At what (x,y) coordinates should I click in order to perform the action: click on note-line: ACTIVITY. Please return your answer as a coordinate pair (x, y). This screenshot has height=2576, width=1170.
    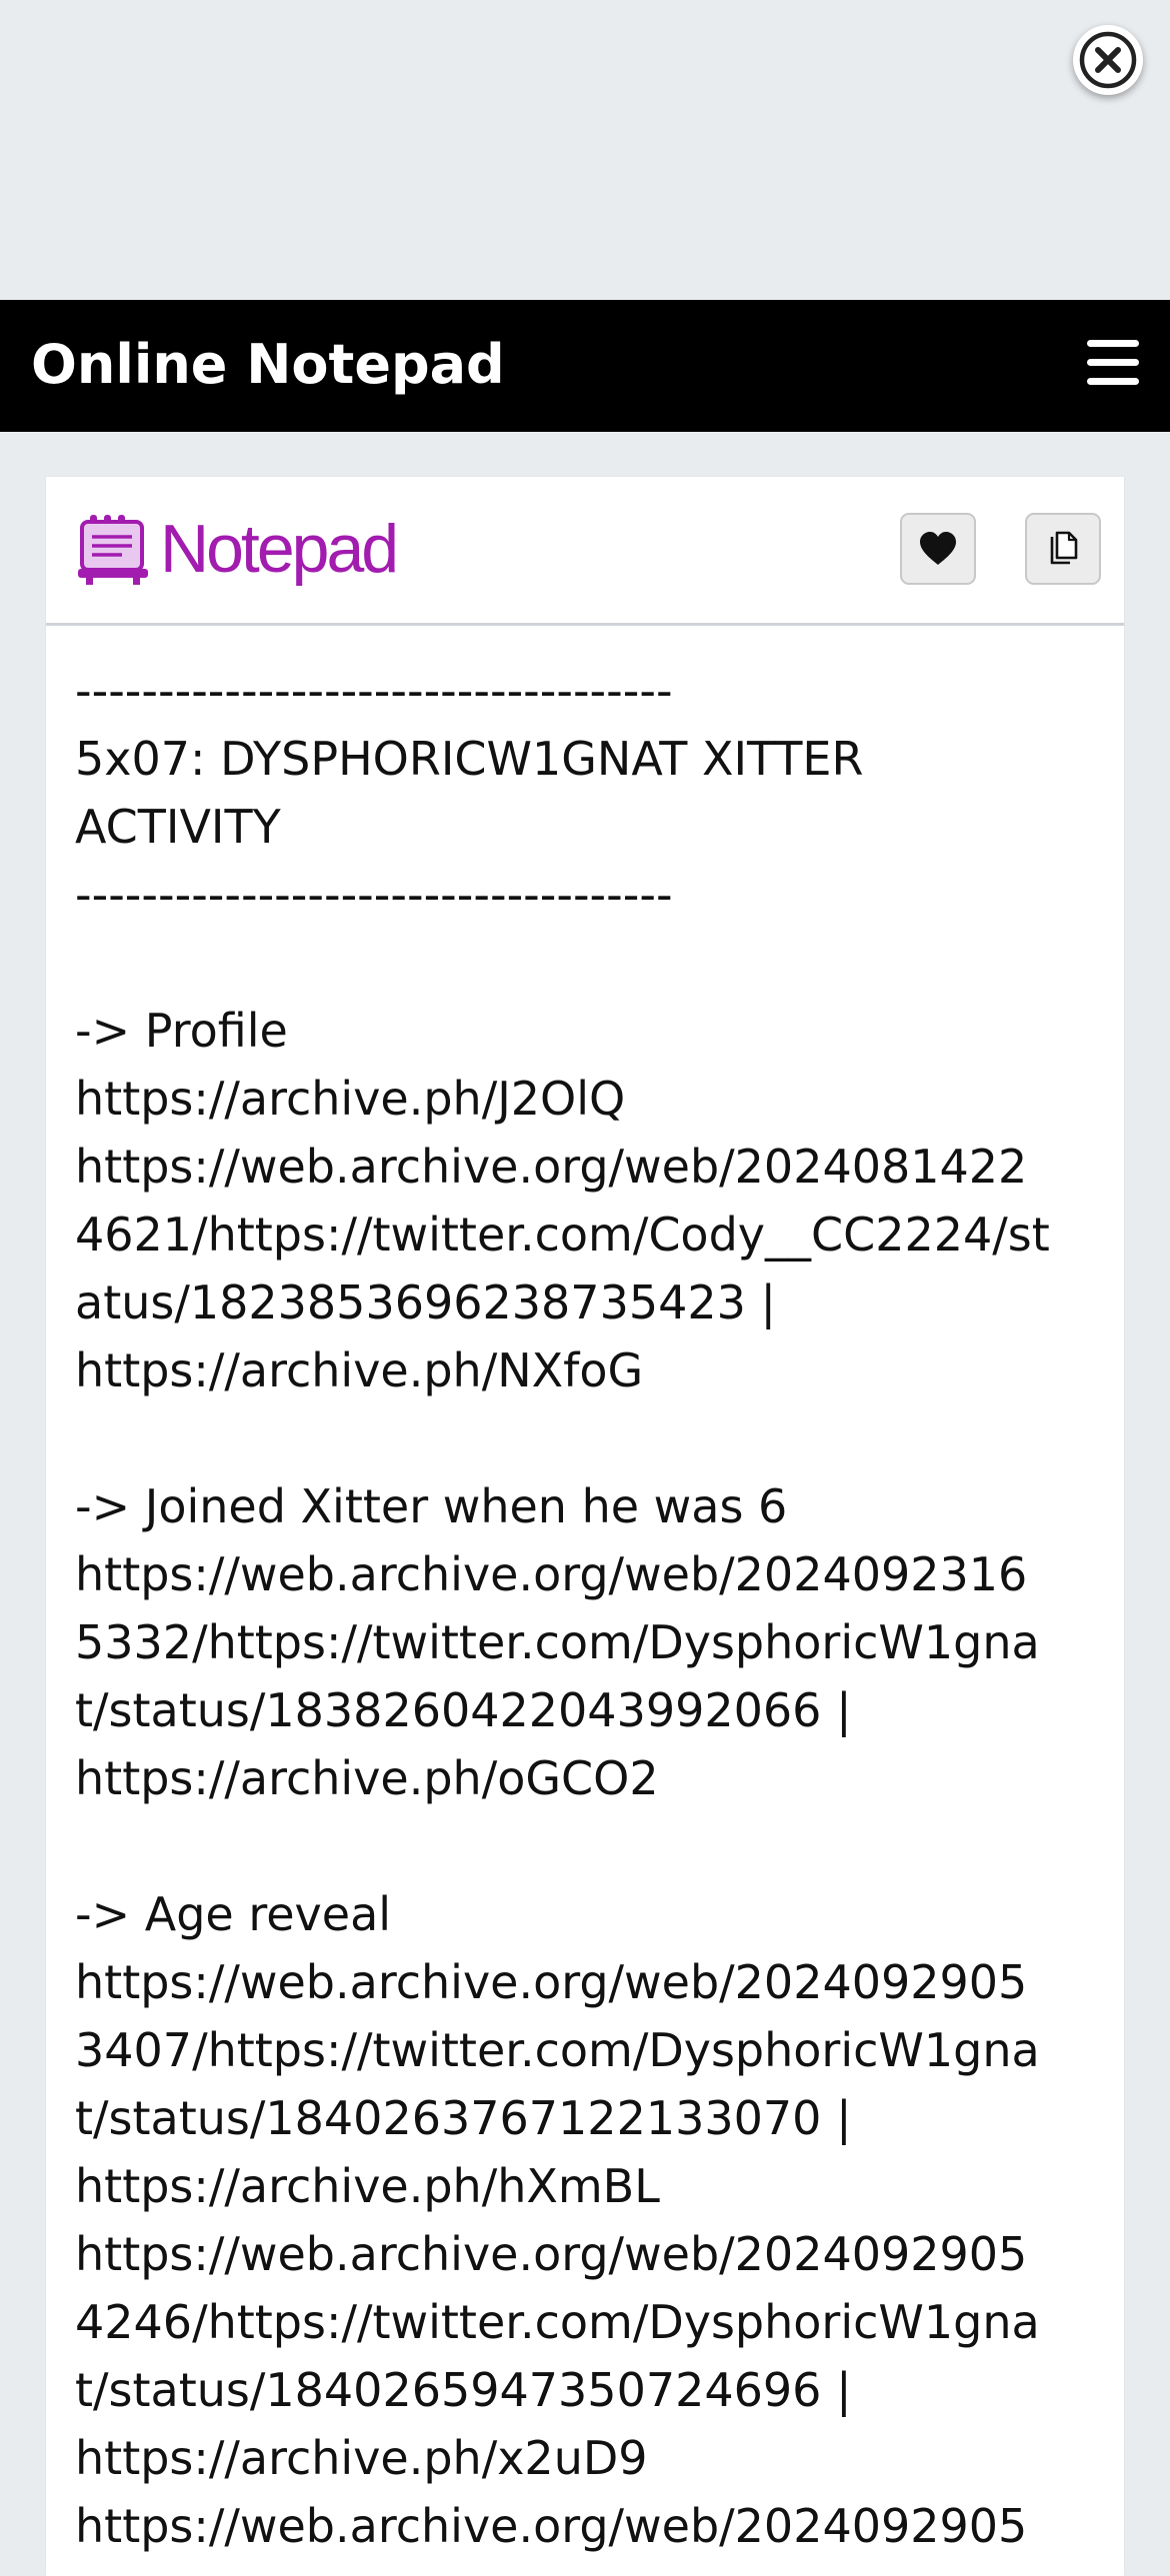
    Looking at the image, I should click on (178, 827).